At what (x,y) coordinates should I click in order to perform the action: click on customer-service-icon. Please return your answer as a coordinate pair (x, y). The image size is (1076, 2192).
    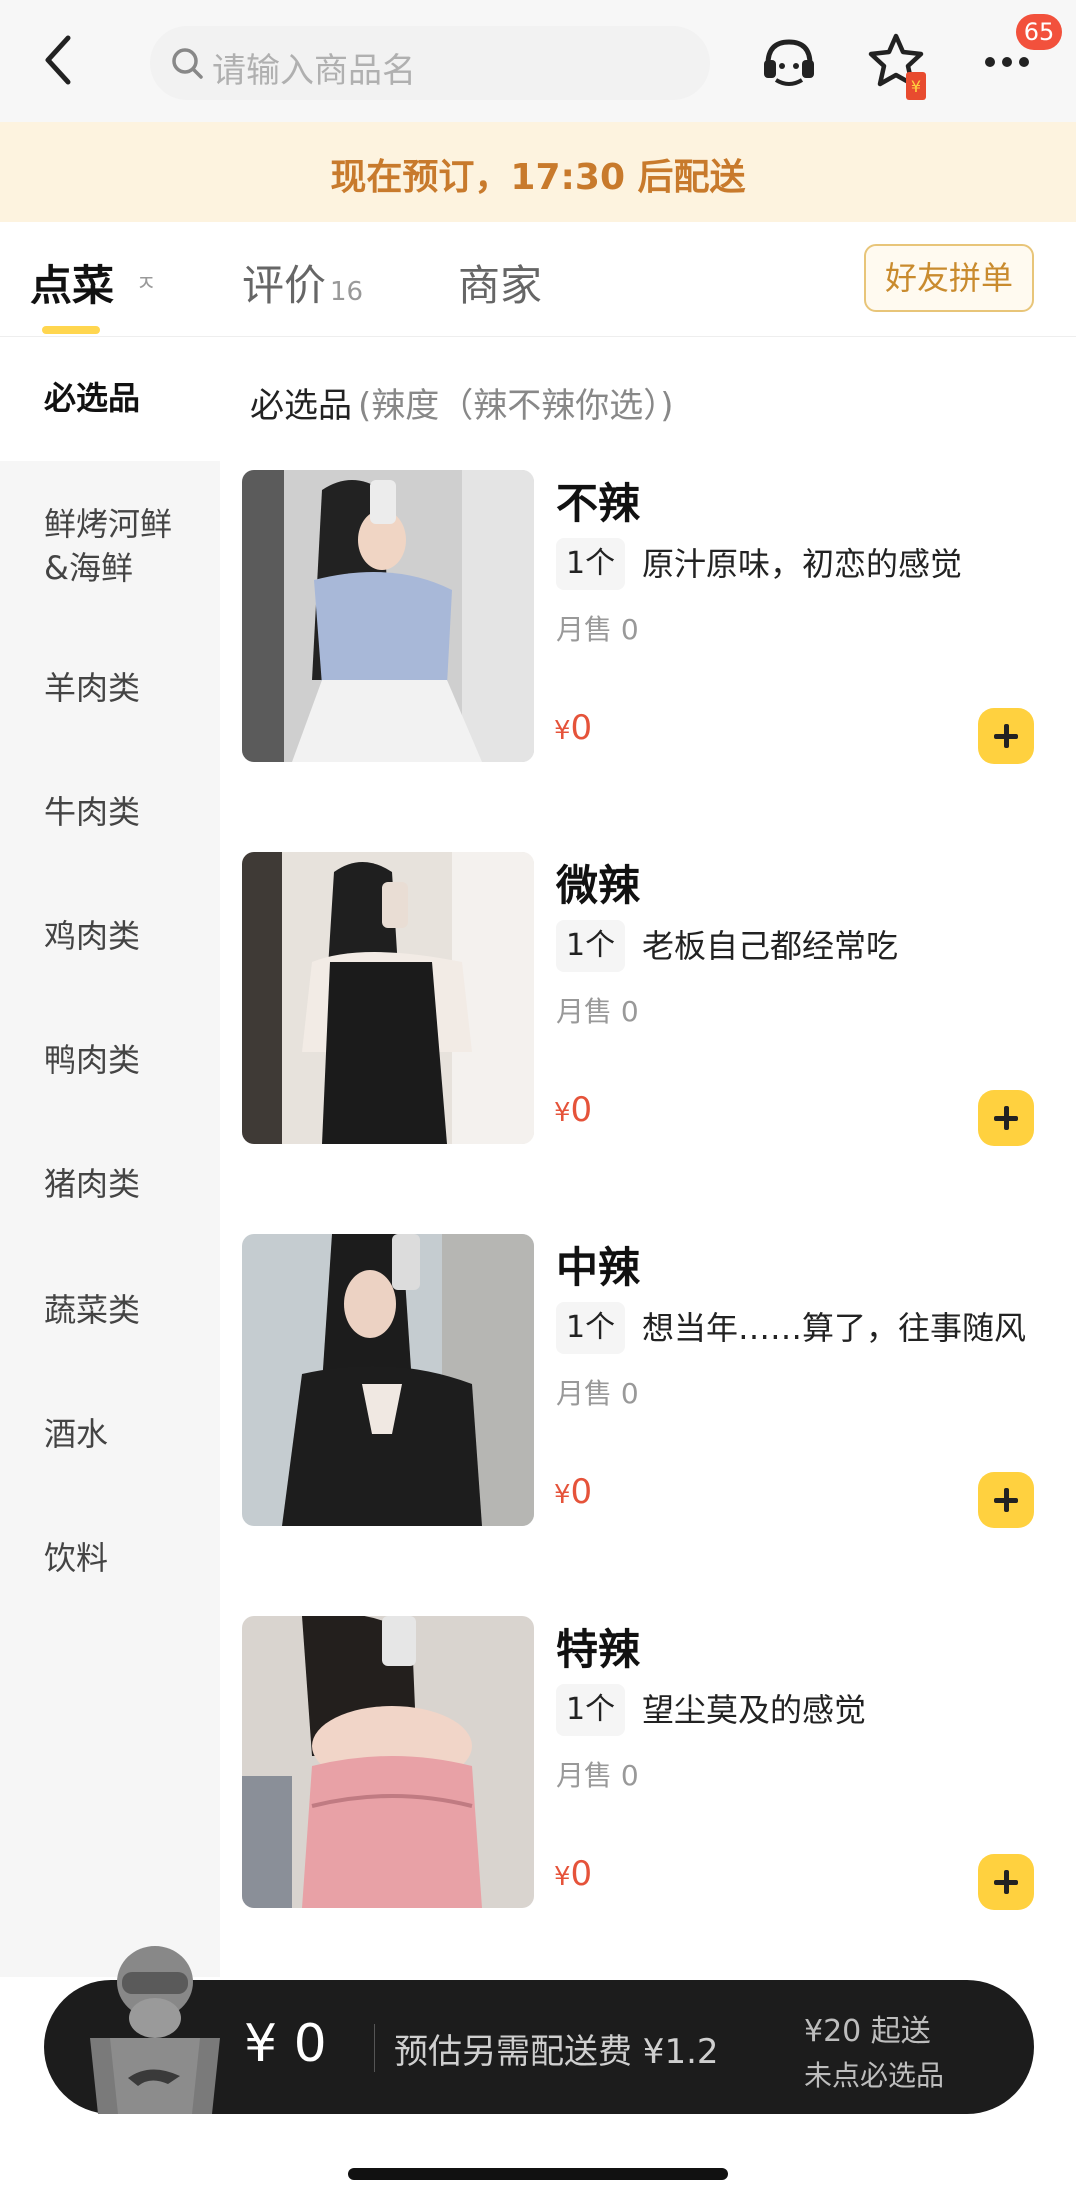
    Looking at the image, I should click on (789, 62).